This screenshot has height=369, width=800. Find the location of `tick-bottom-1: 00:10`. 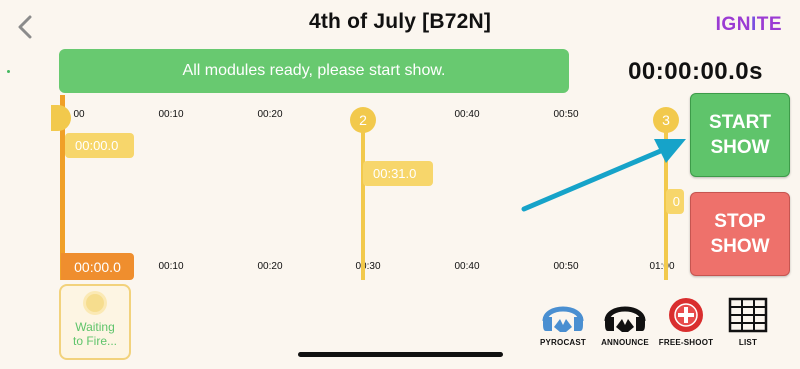

tick-bottom-1: 00:10 is located at coordinates (171, 266).